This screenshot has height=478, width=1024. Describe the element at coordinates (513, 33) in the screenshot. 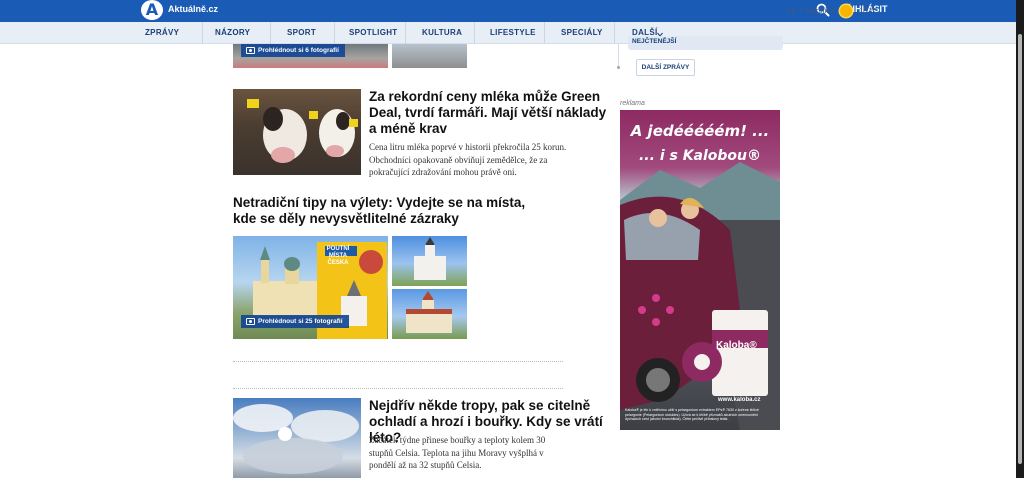

I see `nav-item-lifestyle: LIFESTYLE` at that location.